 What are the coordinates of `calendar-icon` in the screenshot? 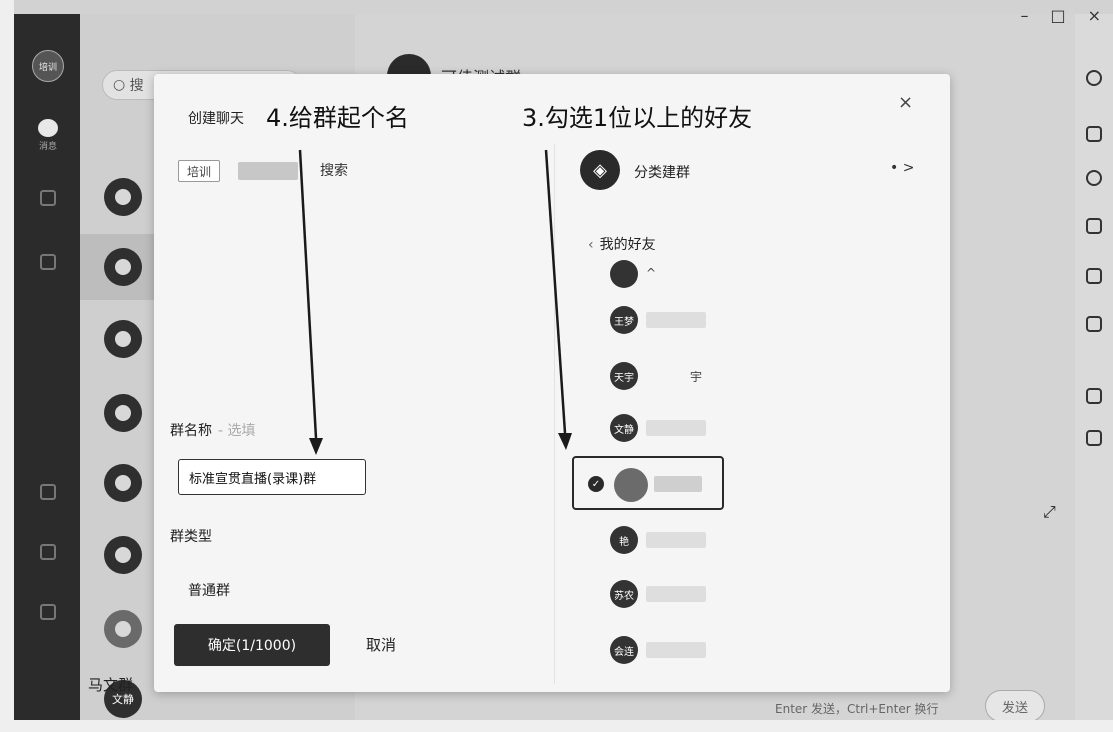 It's located at (48, 552).